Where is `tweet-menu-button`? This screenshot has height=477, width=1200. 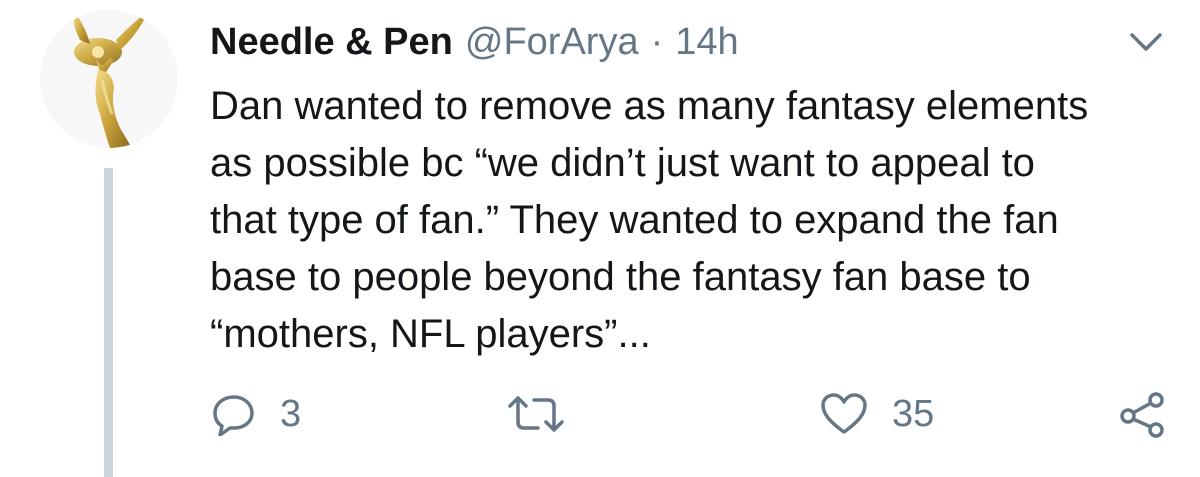 tweet-menu-button is located at coordinates (1146, 42).